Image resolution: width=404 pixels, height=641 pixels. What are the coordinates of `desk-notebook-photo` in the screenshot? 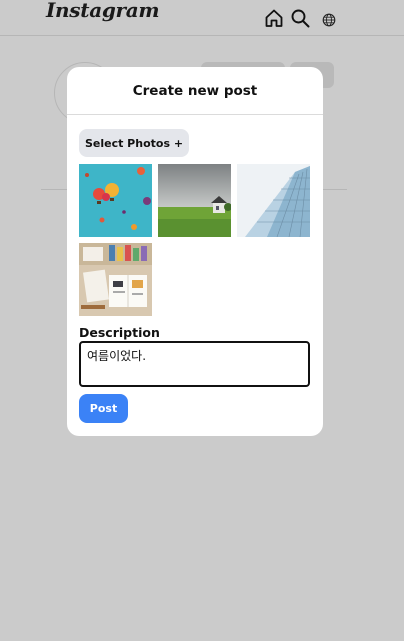 It's located at (115, 279).